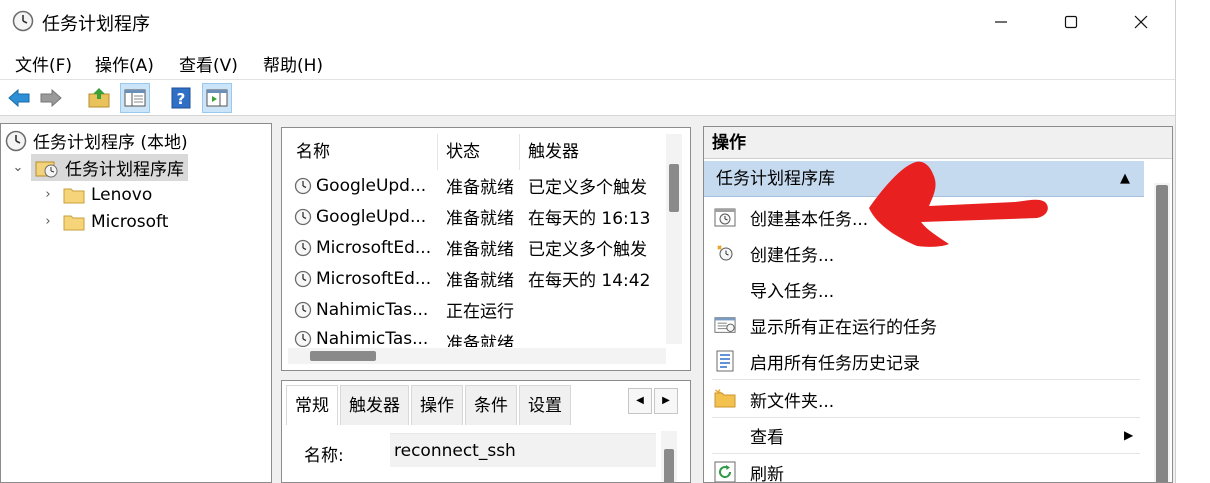 This screenshot has height=483, width=1210. I want to click on tab-triggers: 触发器, so click(374, 405).